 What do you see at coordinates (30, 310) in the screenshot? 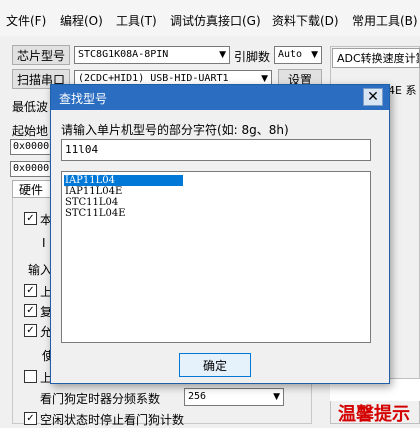
I see `hw-option-checkbox-3: ✓` at bounding box center [30, 310].